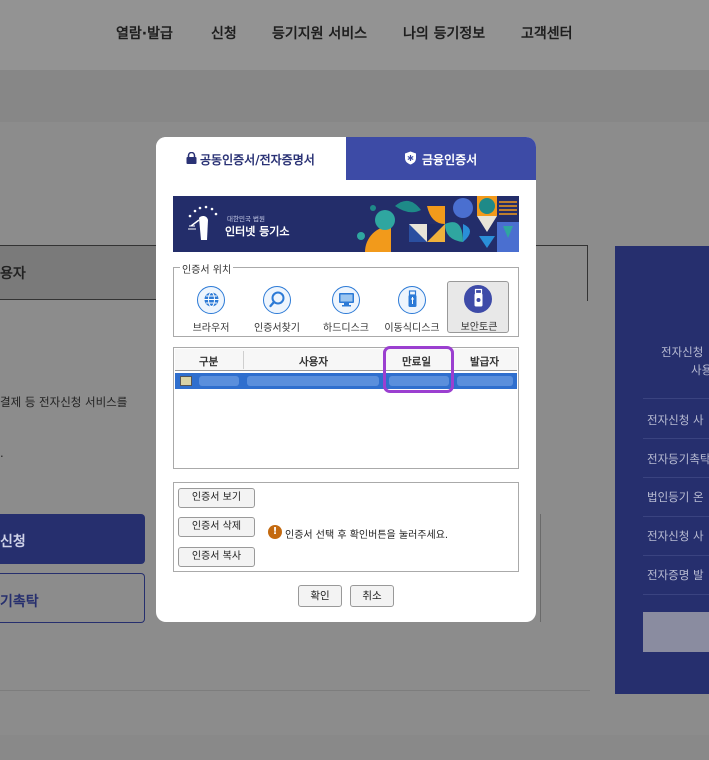 This screenshot has width=709, height=760. What do you see at coordinates (243, 360) in the screenshot?
I see `col-separator` at bounding box center [243, 360].